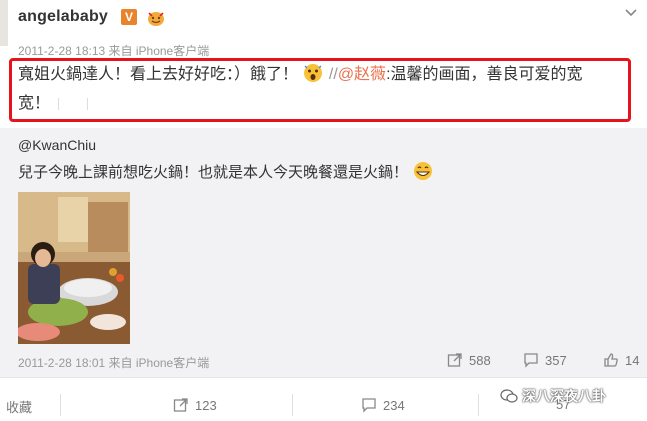  Describe the element at coordinates (300, 75) in the screenshot. I see `post-text-line-1: 寬姐火鍋達人！看上去好好吃：）餓了！ //@赵薇:温馨的画面，善良可爱的宽` at that location.